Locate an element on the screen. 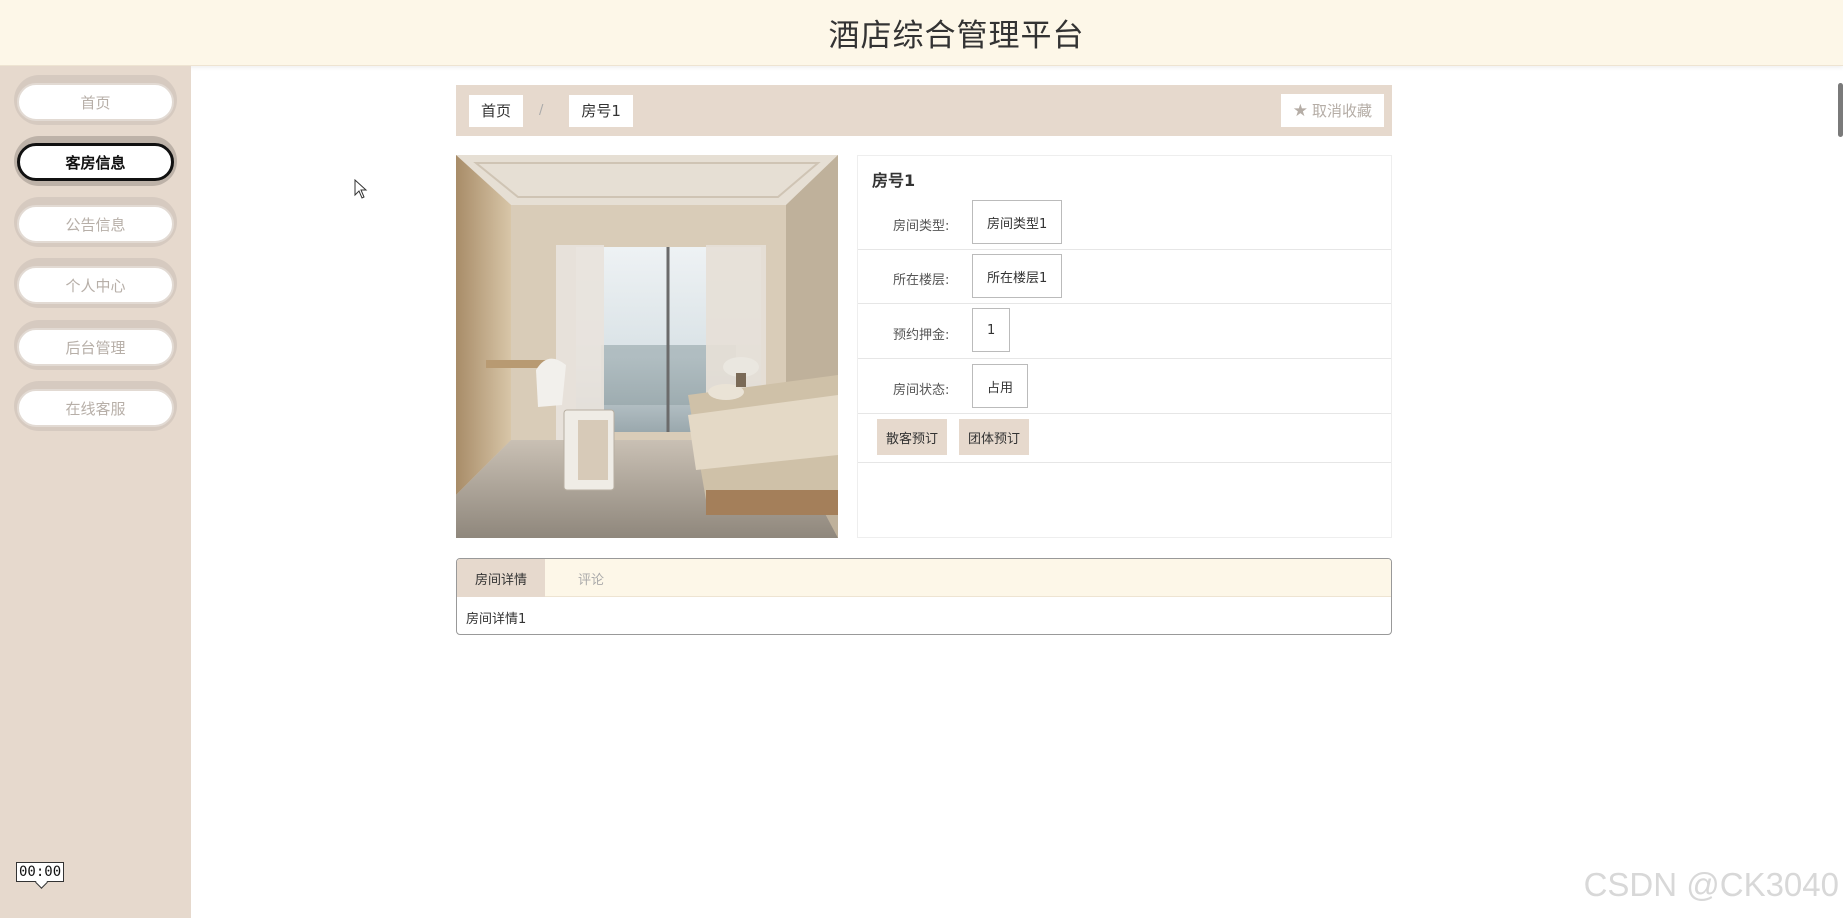 This screenshot has height=918, width=1843. room-field-deposit: 预约押金: 1 is located at coordinates (1124, 331).